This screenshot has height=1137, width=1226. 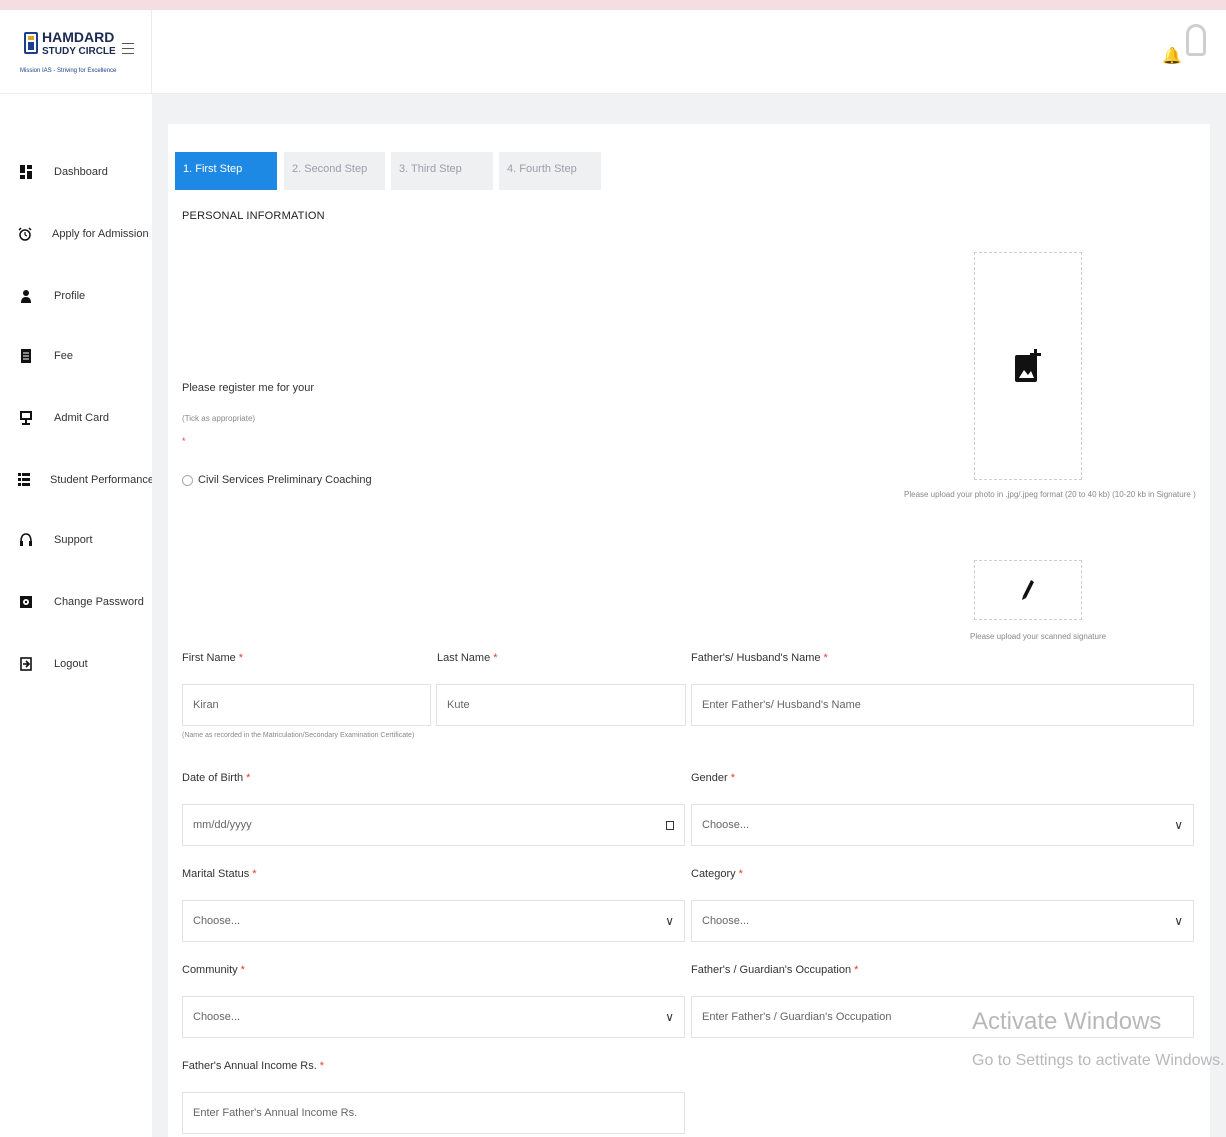 What do you see at coordinates (26, 418) in the screenshot?
I see `display-icon` at bounding box center [26, 418].